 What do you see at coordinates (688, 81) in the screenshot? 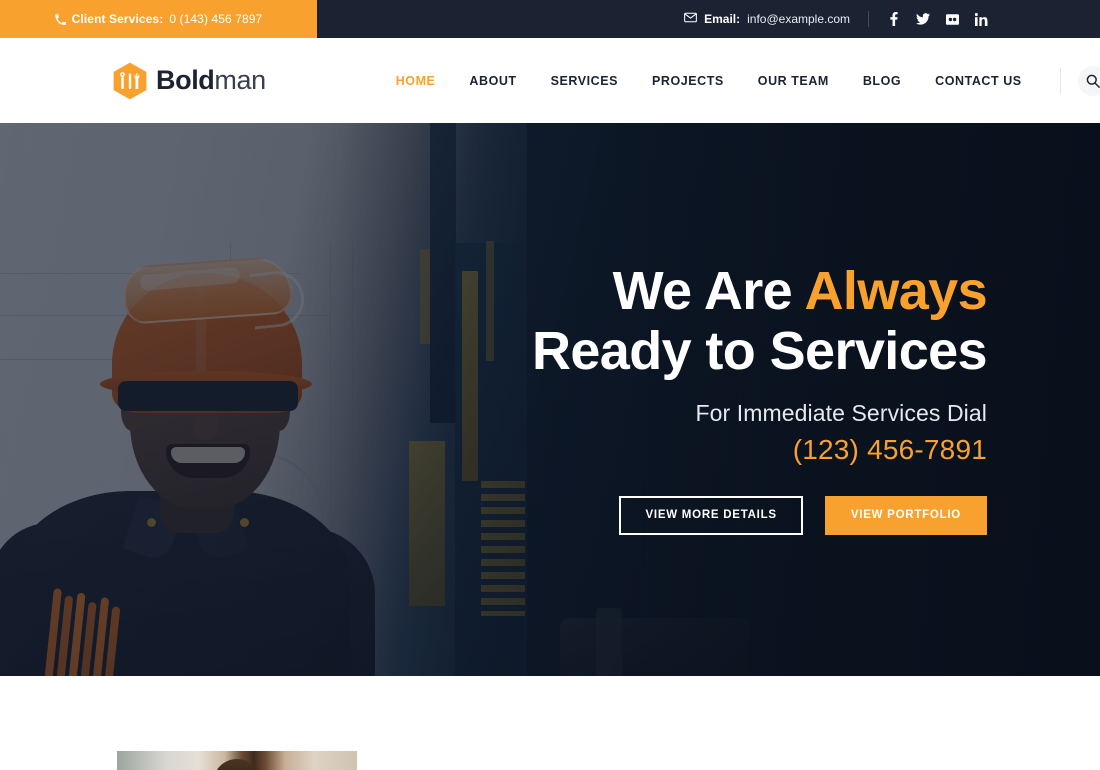
I see `nav-item-projects: PROJECTS` at bounding box center [688, 81].